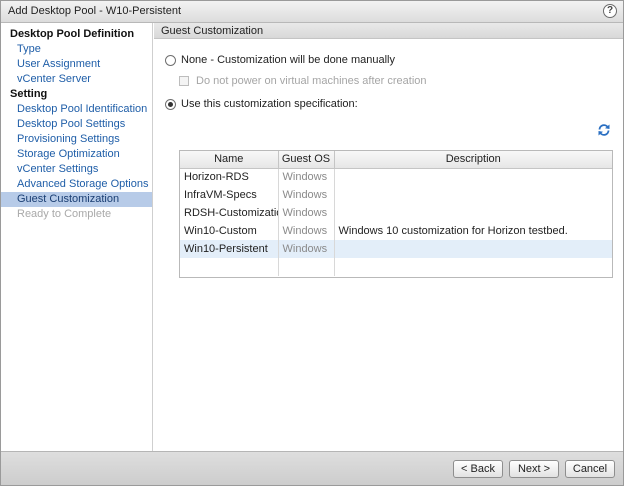 The image size is (624, 486). I want to click on next-button: Next >, so click(534, 469).